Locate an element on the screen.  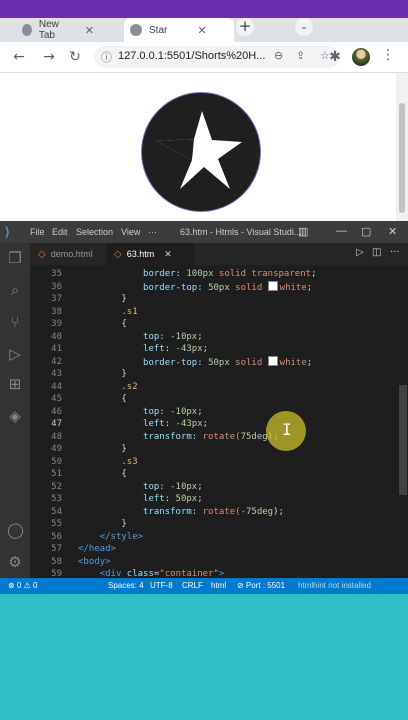
code-line: transform: rotate(75deg); is located at coordinates (178, 437).